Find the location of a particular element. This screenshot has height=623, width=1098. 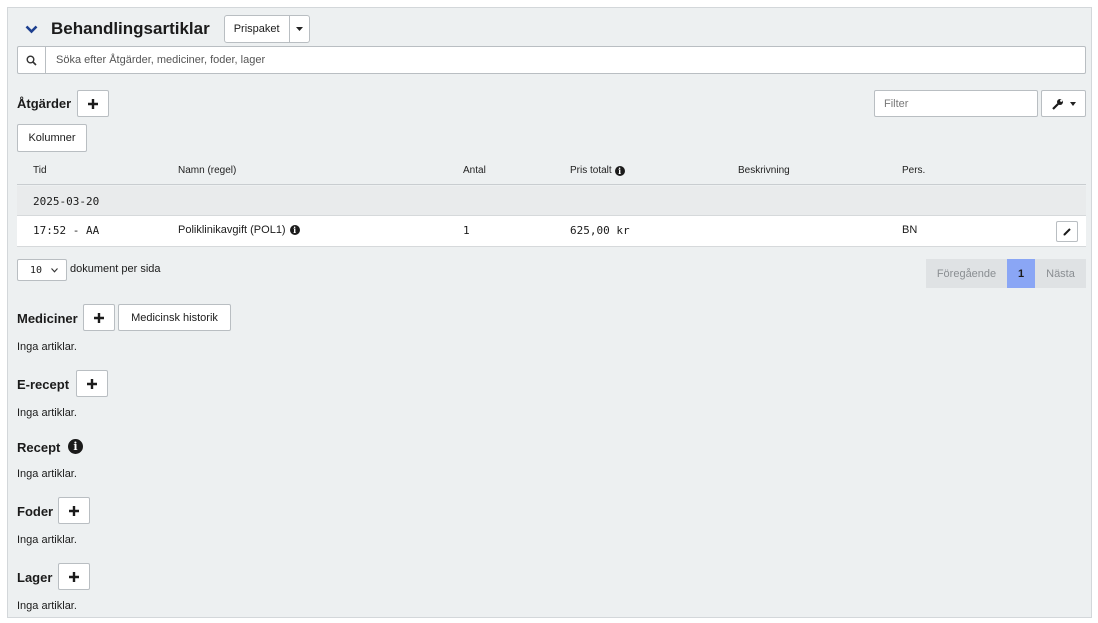

pager-page-1: 1 is located at coordinates (1021, 273).